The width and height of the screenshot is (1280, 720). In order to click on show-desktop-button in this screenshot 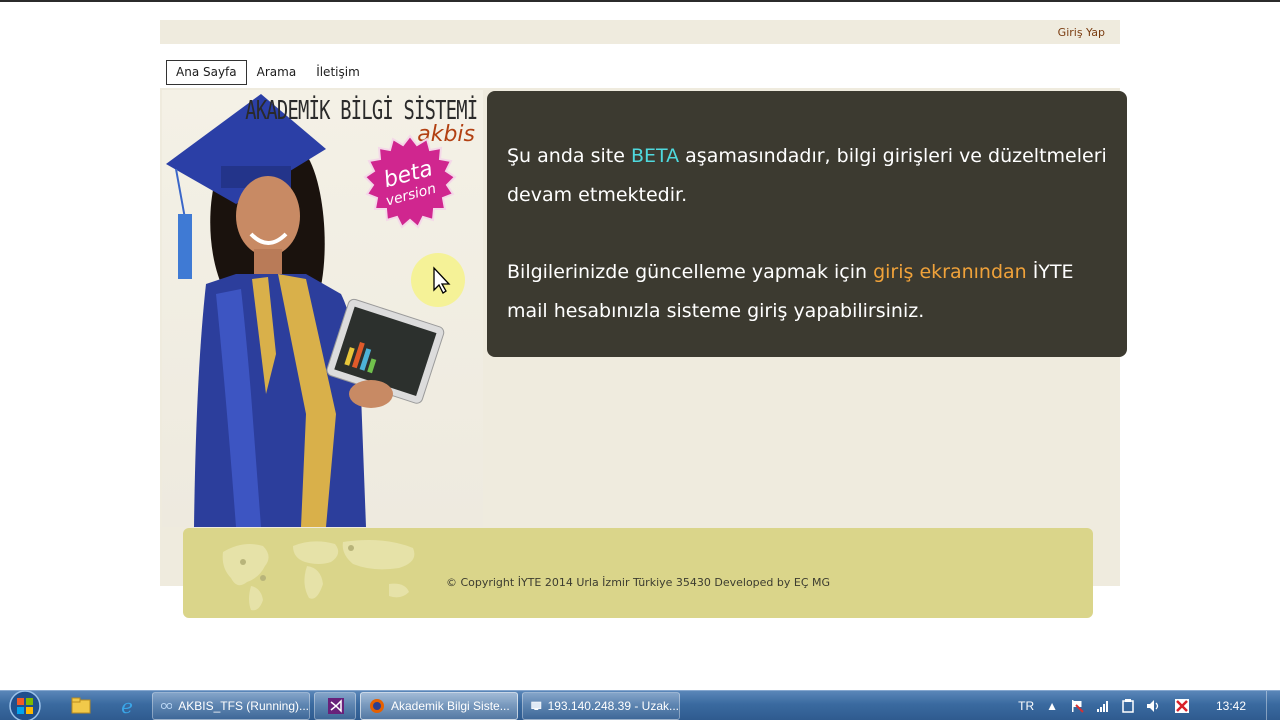, I will do `click(1273, 705)`.